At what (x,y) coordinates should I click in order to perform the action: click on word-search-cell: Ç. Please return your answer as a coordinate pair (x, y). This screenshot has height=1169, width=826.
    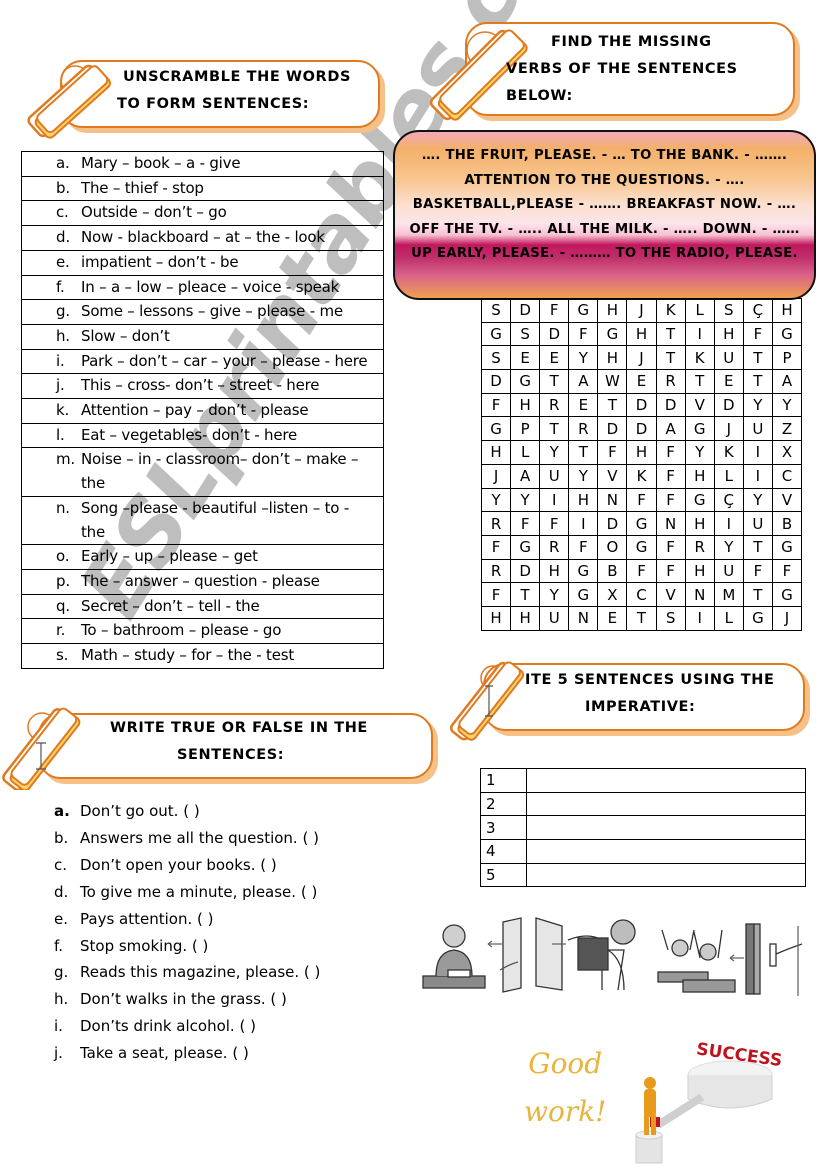
    Looking at the image, I should click on (757, 310).